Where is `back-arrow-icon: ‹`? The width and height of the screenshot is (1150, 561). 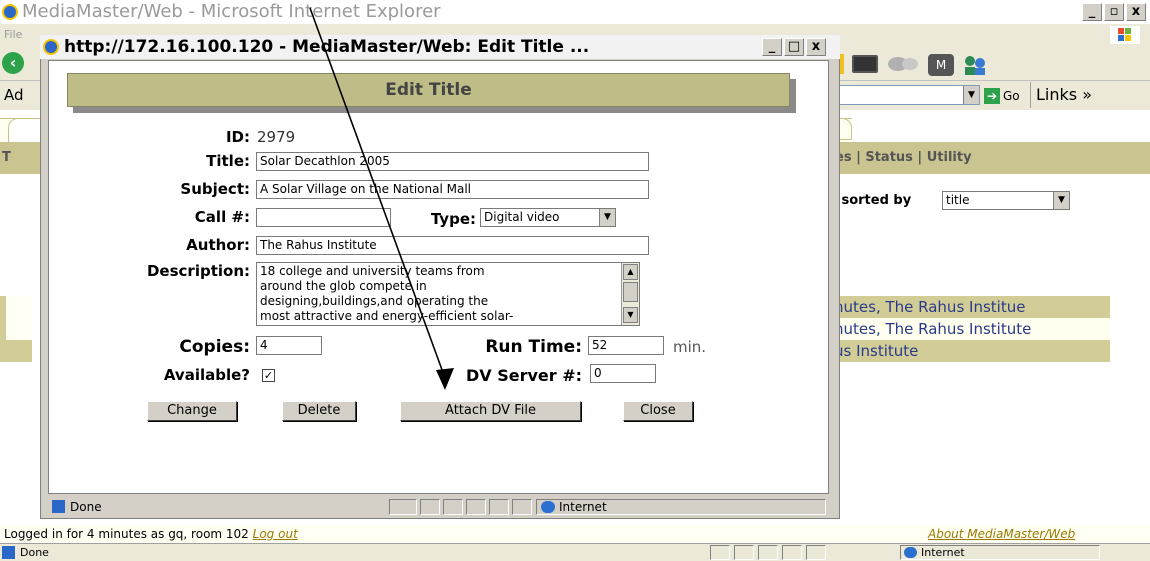
back-arrow-icon: ‹ is located at coordinates (13, 63).